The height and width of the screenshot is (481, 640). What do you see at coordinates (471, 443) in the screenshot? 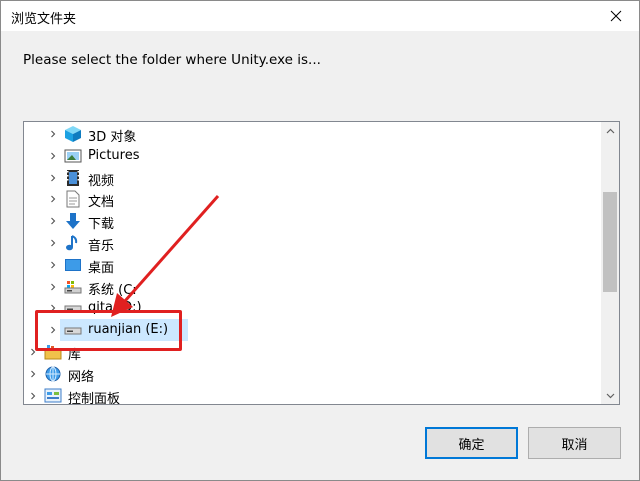
I see `ok-button: 确定` at bounding box center [471, 443].